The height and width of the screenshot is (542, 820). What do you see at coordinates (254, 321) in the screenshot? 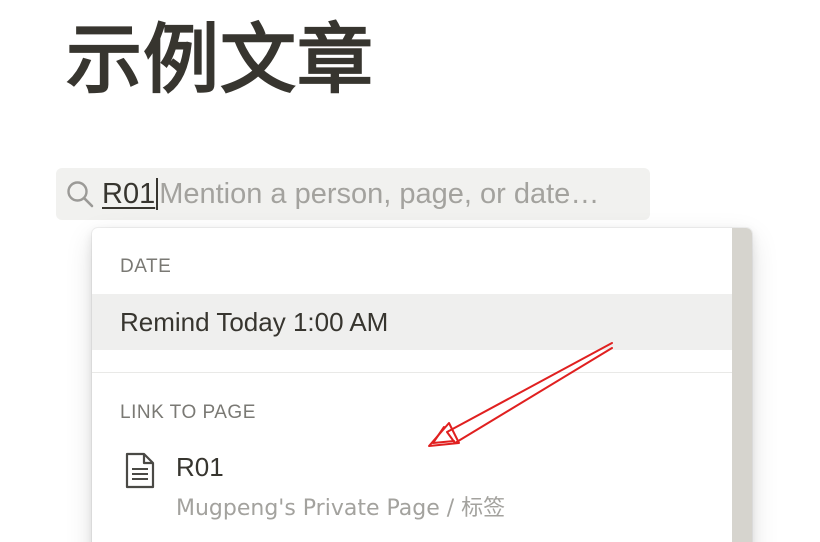
I see `remind-today-option-label: Remind Today 1:00 AM` at bounding box center [254, 321].